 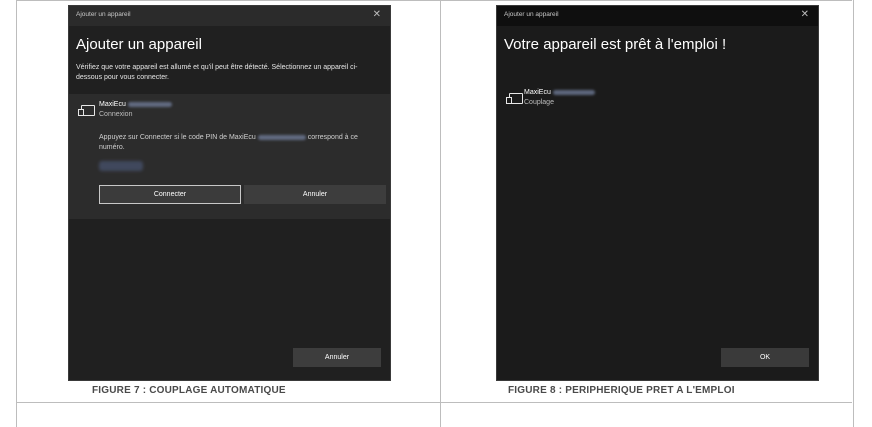 What do you see at coordinates (337, 357) in the screenshot?
I see `footer-cancel-button: Annuler` at bounding box center [337, 357].